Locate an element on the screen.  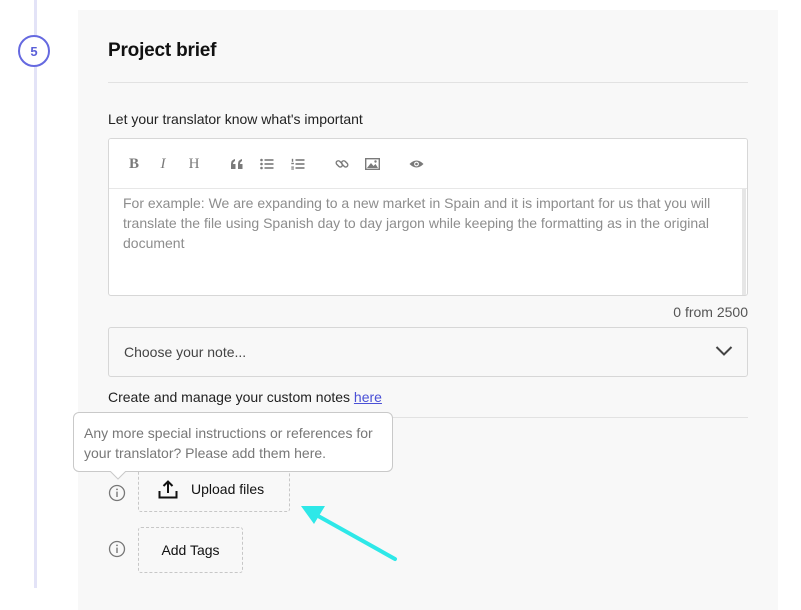
bold-button: B is located at coordinates (134, 164).